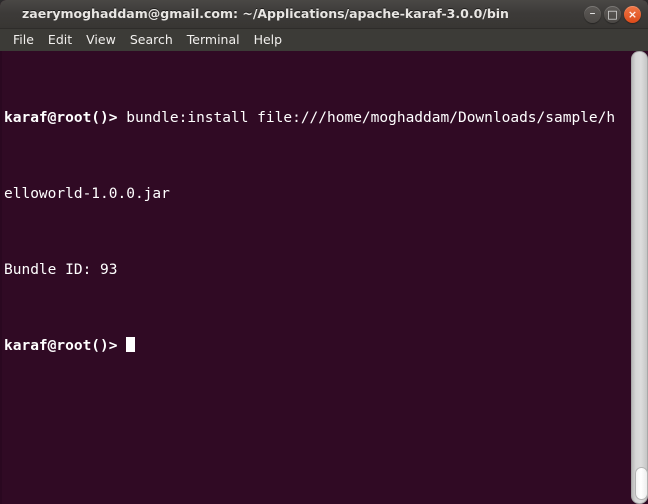 The image size is (648, 504). Describe the element at coordinates (213, 40) in the screenshot. I see `menu-item-terminal: Terminal` at that location.